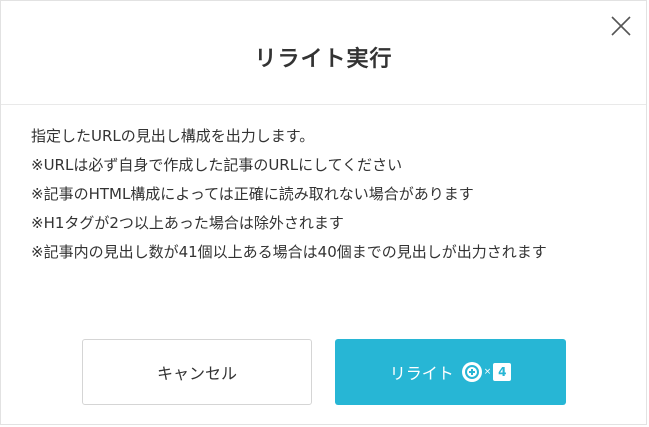  Describe the element at coordinates (217, 165) in the screenshot. I see `description-line: ※URLは必ず自身で作成した記事のURLにしてください` at that location.